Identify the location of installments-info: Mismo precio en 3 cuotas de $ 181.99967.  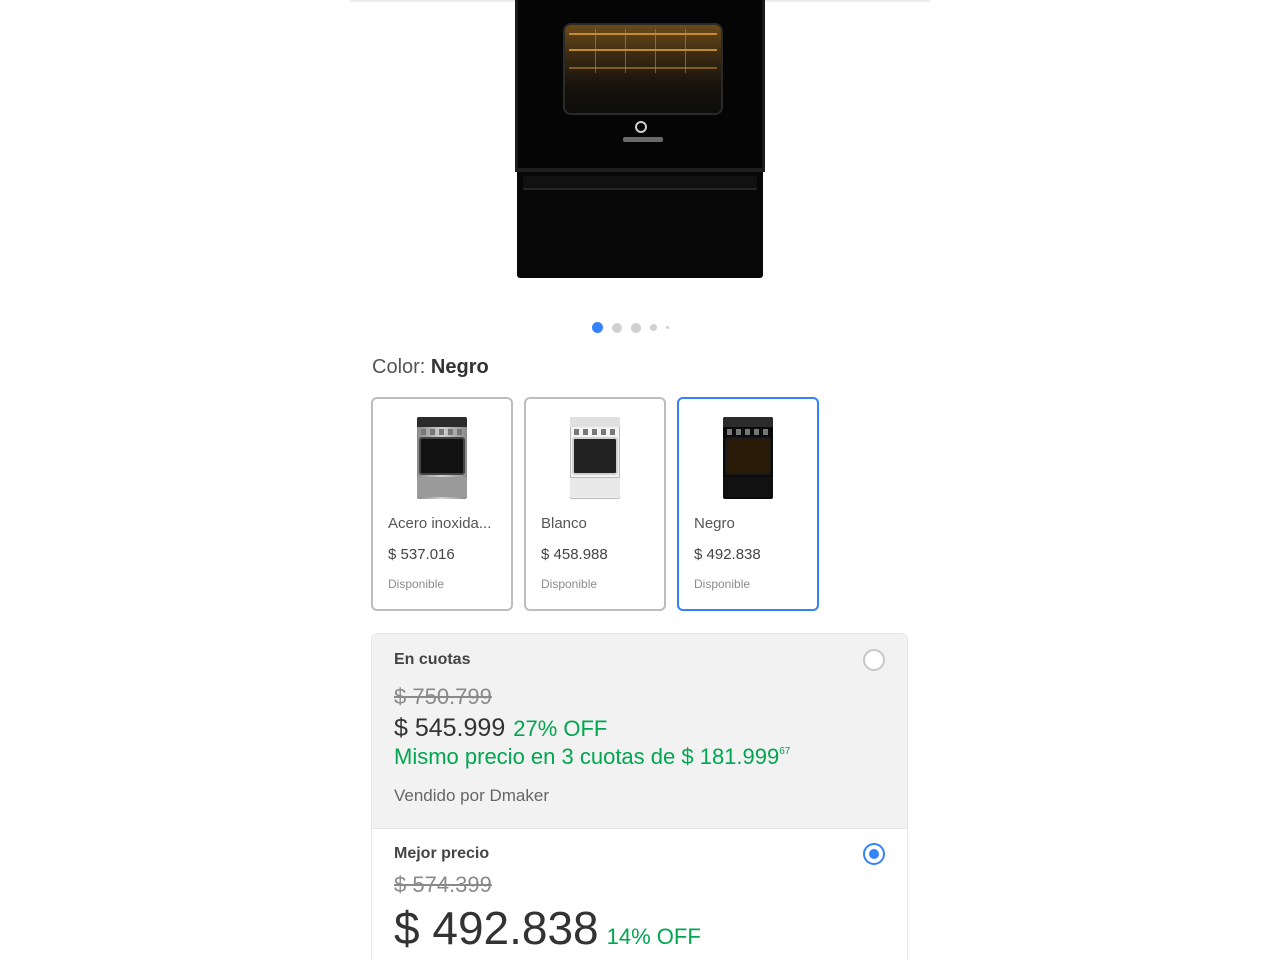
(592, 757).